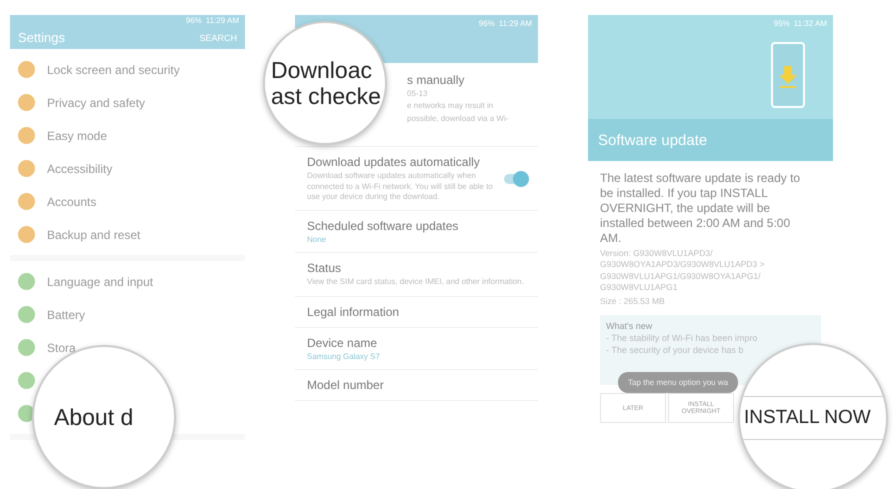 Image resolution: width=895 pixels, height=489 pixels. What do you see at coordinates (317, 239) in the screenshot?
I see `row-value: None` at bounding box center [317, 239].